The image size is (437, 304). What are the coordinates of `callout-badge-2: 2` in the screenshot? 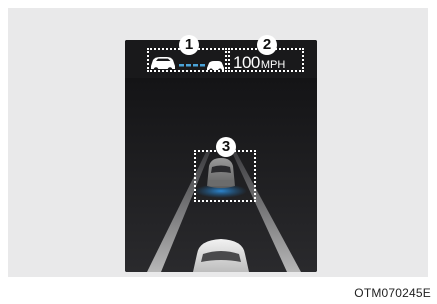 It's located at (267, 45).